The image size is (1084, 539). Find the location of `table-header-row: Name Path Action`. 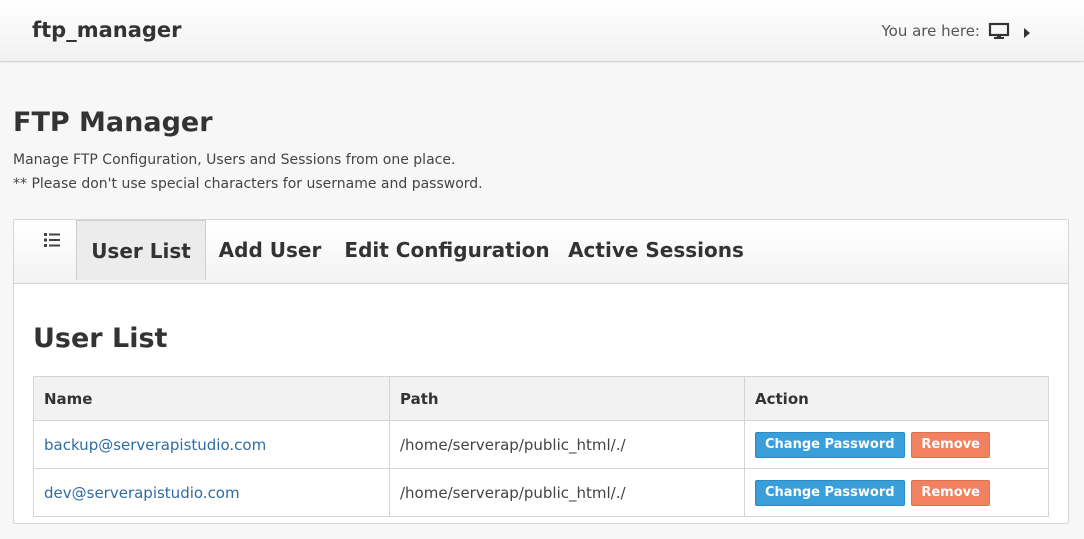

table-header-row: Name Path Action is located at coordinates (541, 398).